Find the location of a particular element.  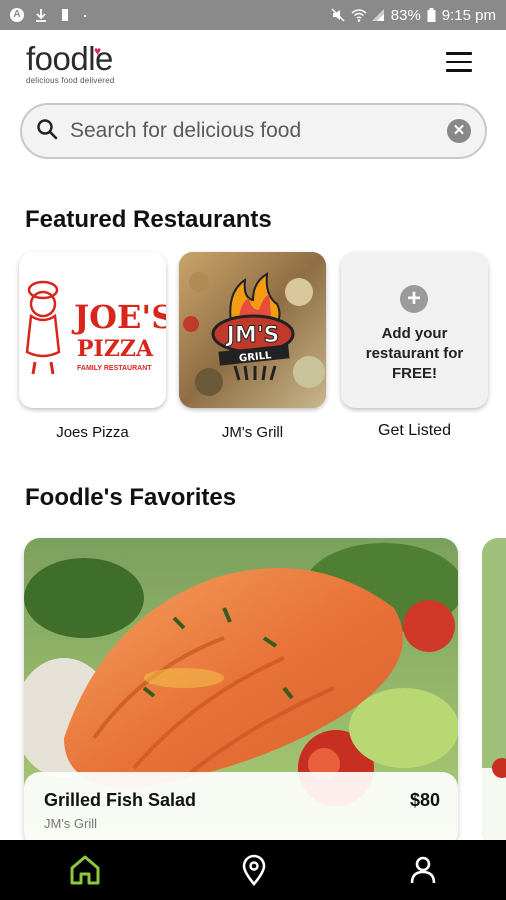

add-restaurant-text: Add your restaurant for FREE! is located at coordinates (414, 354).